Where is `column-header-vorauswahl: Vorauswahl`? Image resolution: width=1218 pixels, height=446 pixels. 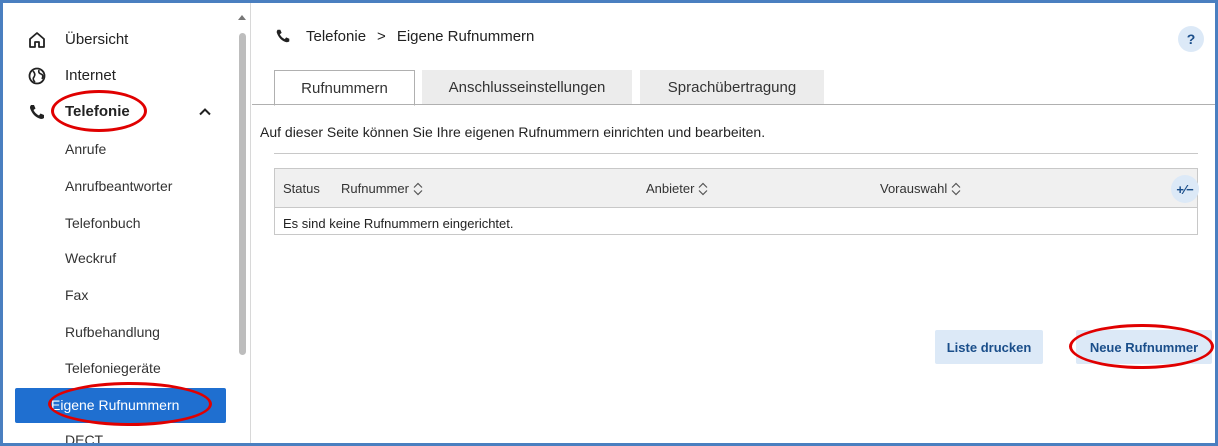 column-header-vorauswahl: Vorauswahl is located at coordinates (921, 188).